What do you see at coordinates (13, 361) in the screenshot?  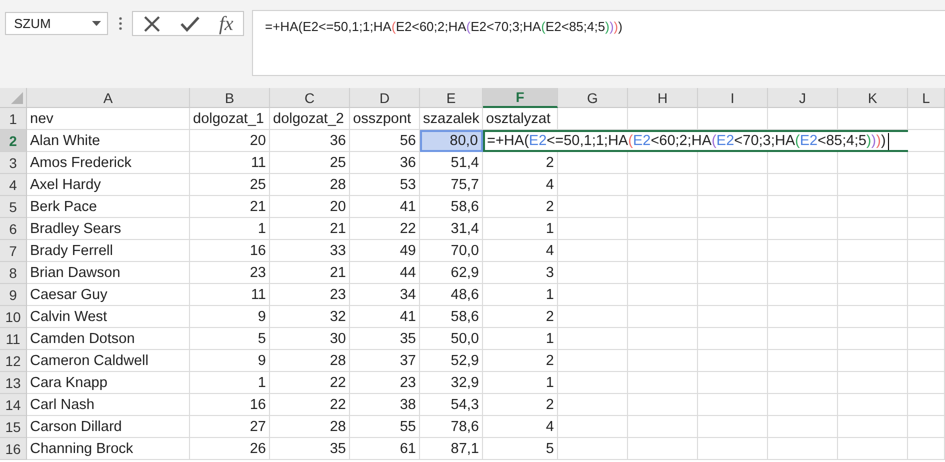 I see `row-header: 12` at bounding box center [13, 361].